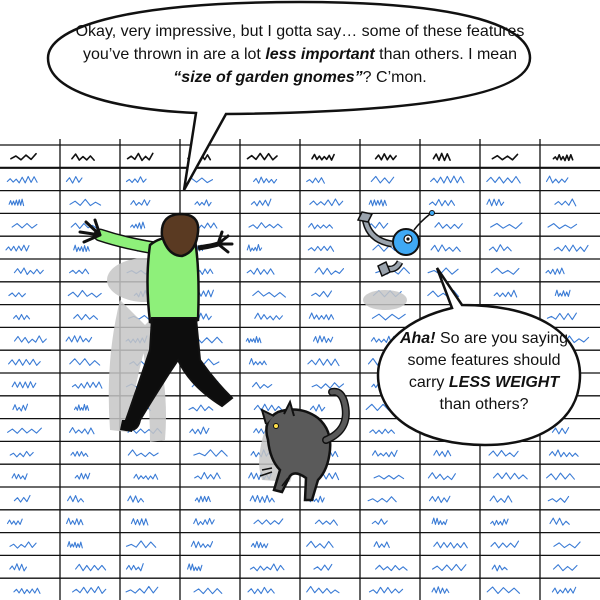 The width and height of the screenshot is (600, 600). Describe the element at coordinates (268, 77) in the screenshot. I see `speech-top-emphasis-gnomes: “size of garden gnomes”` at that location.